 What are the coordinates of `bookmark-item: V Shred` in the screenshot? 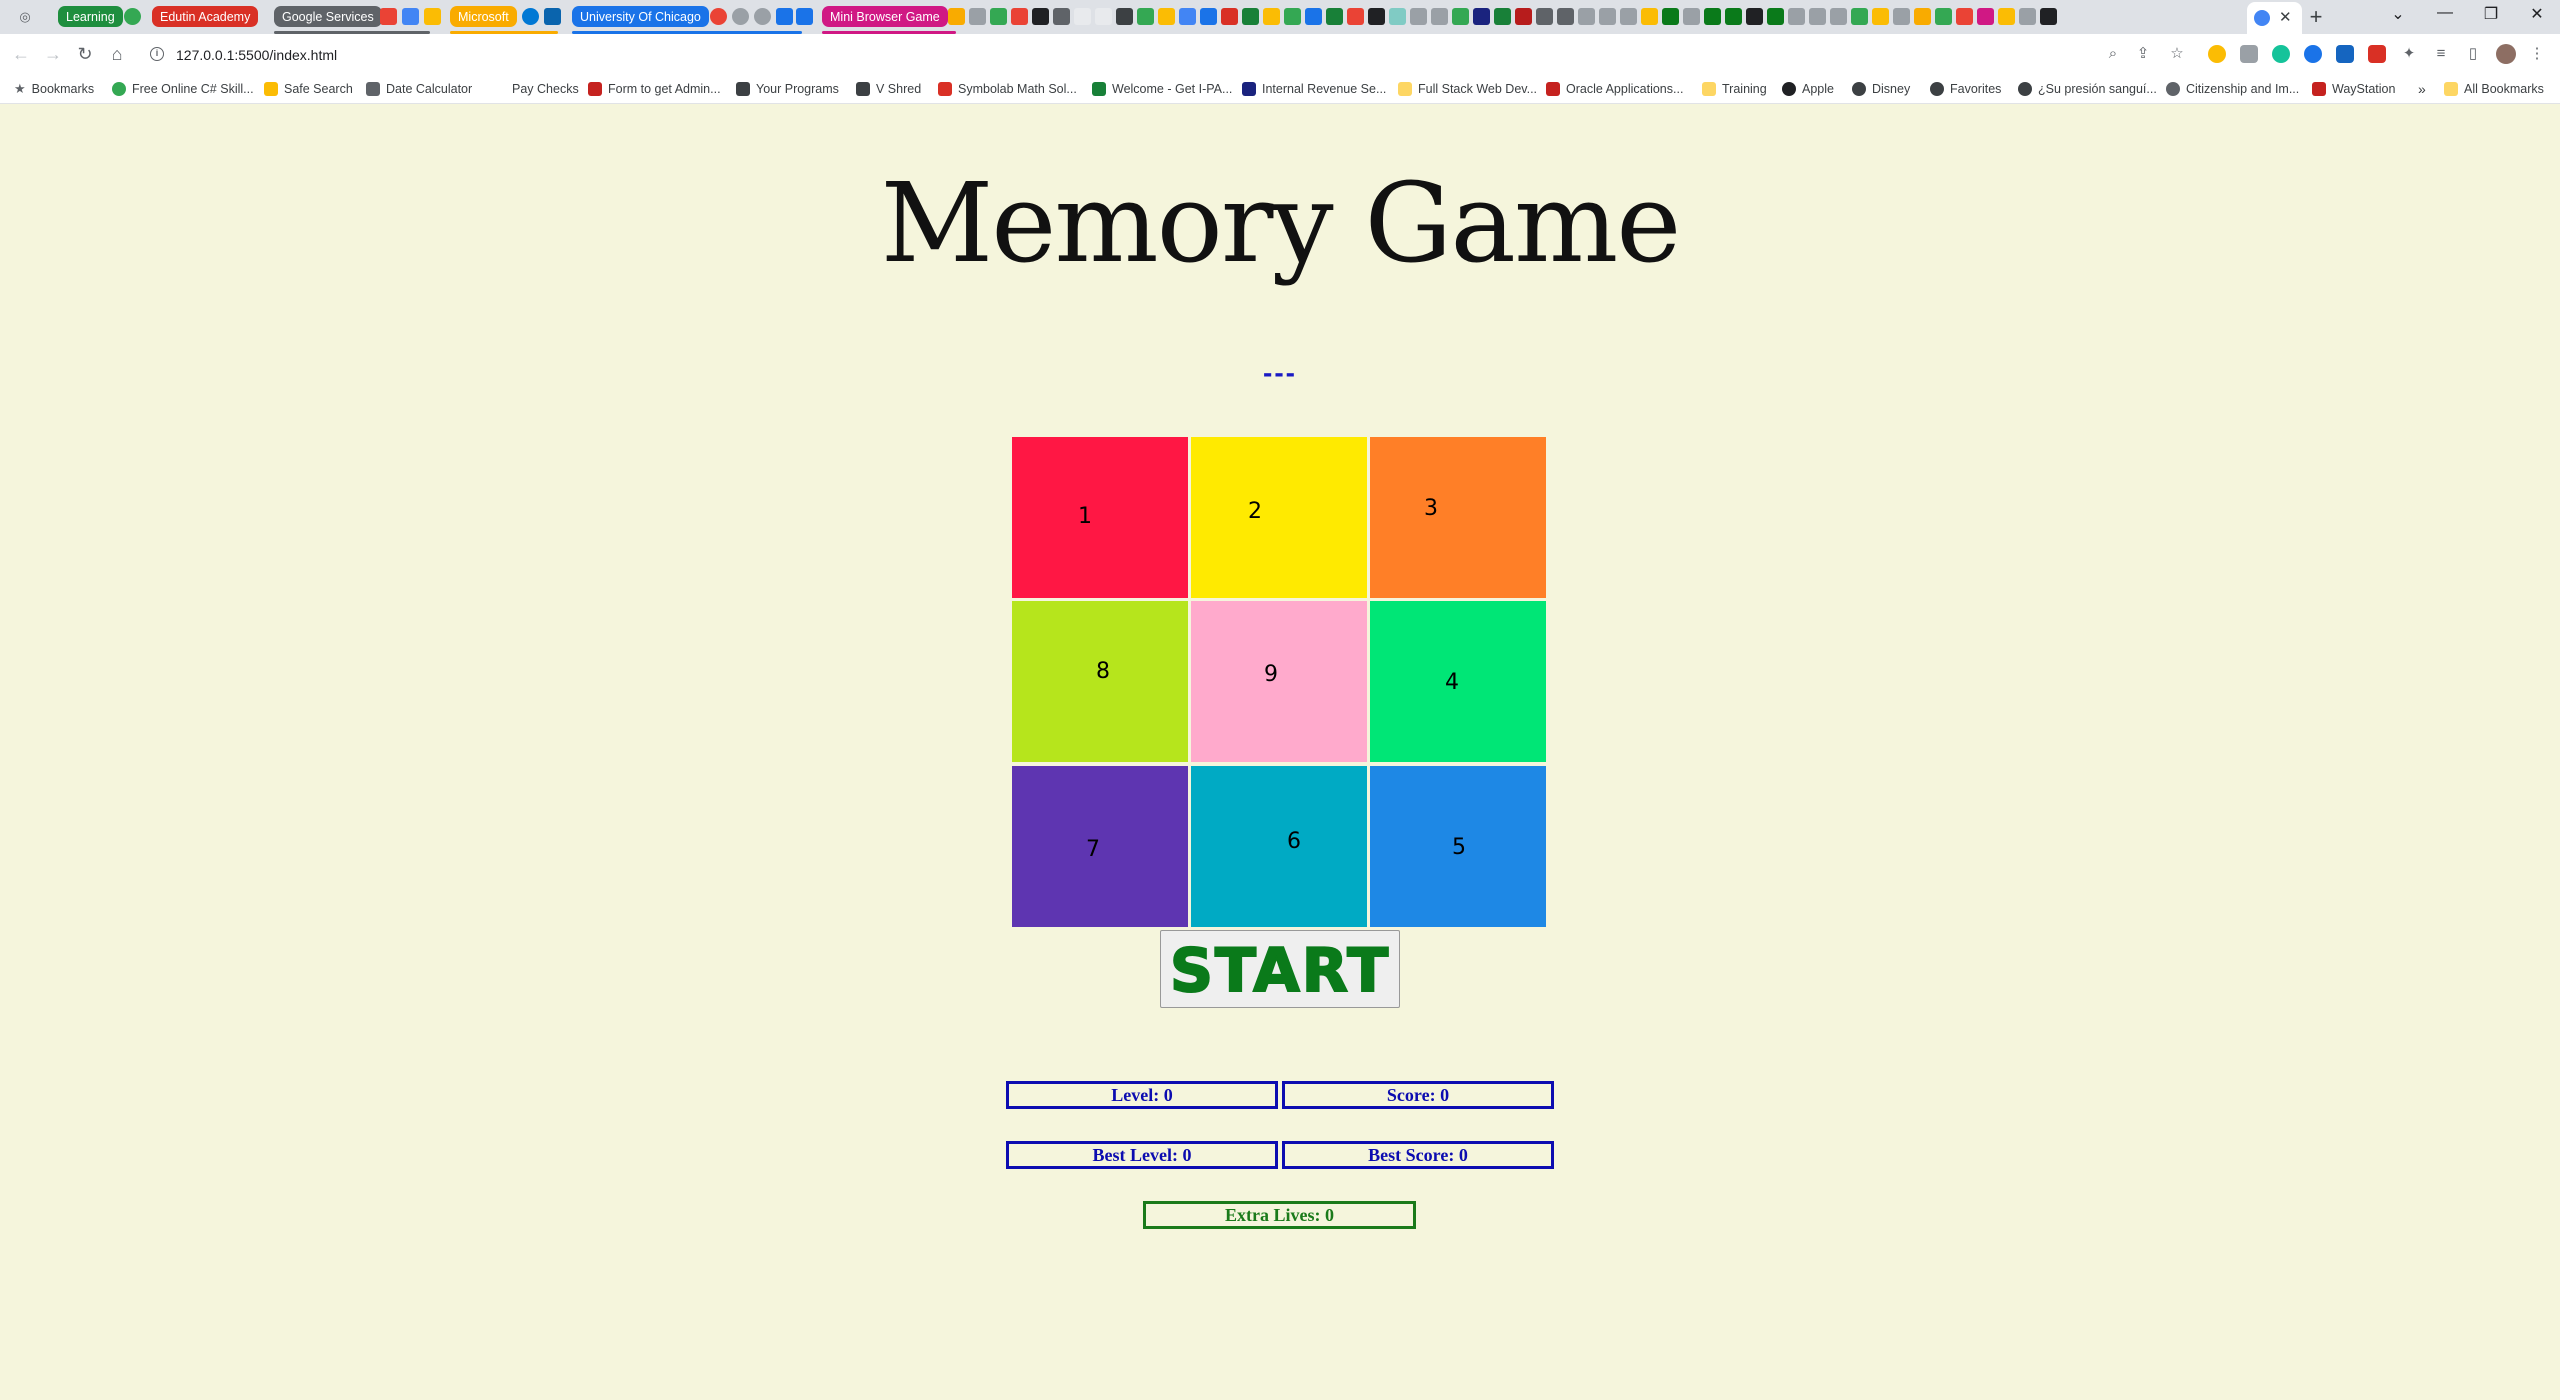 It's located at (888, 89).